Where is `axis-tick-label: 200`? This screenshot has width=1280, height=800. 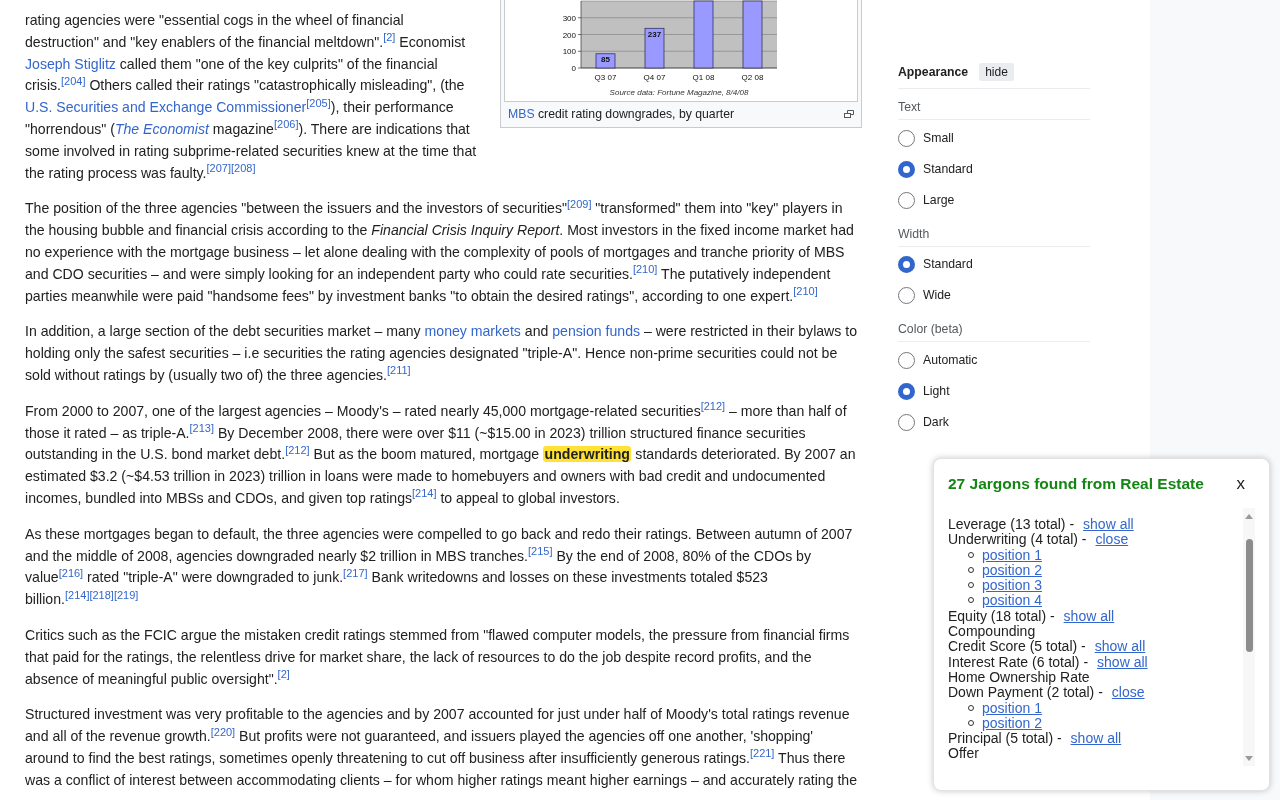
axis-tick-label: 200 is located at coordinates (569, 35).